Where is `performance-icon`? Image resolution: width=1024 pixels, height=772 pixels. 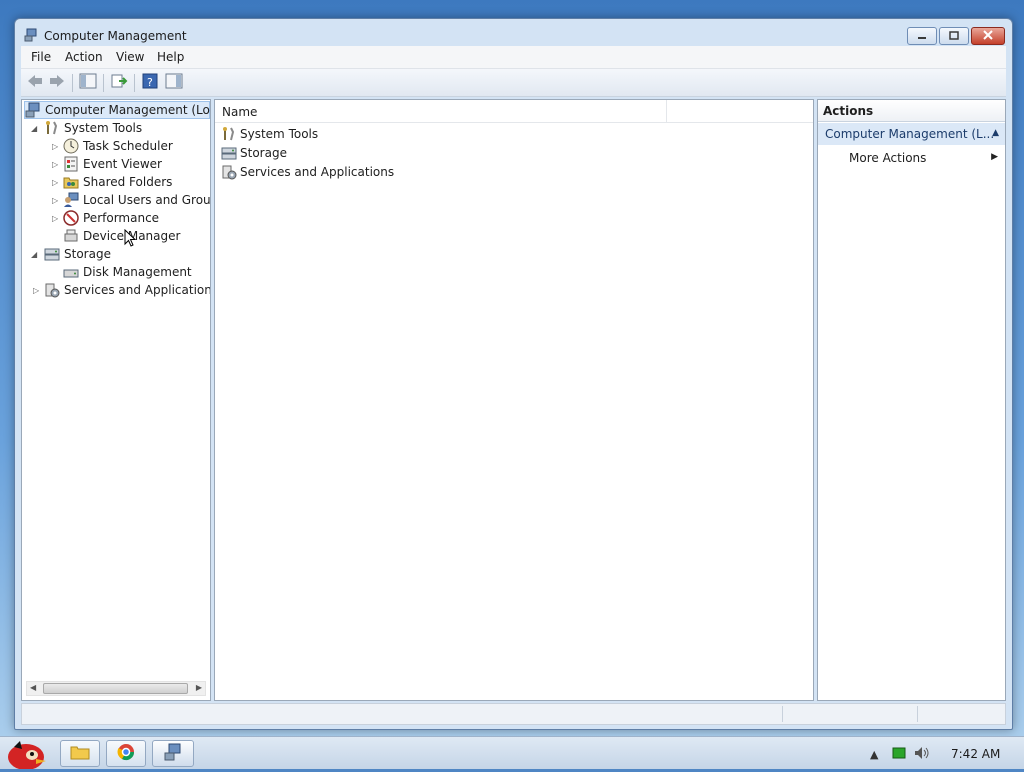 performance-icon is located at coordinates (71, 218).